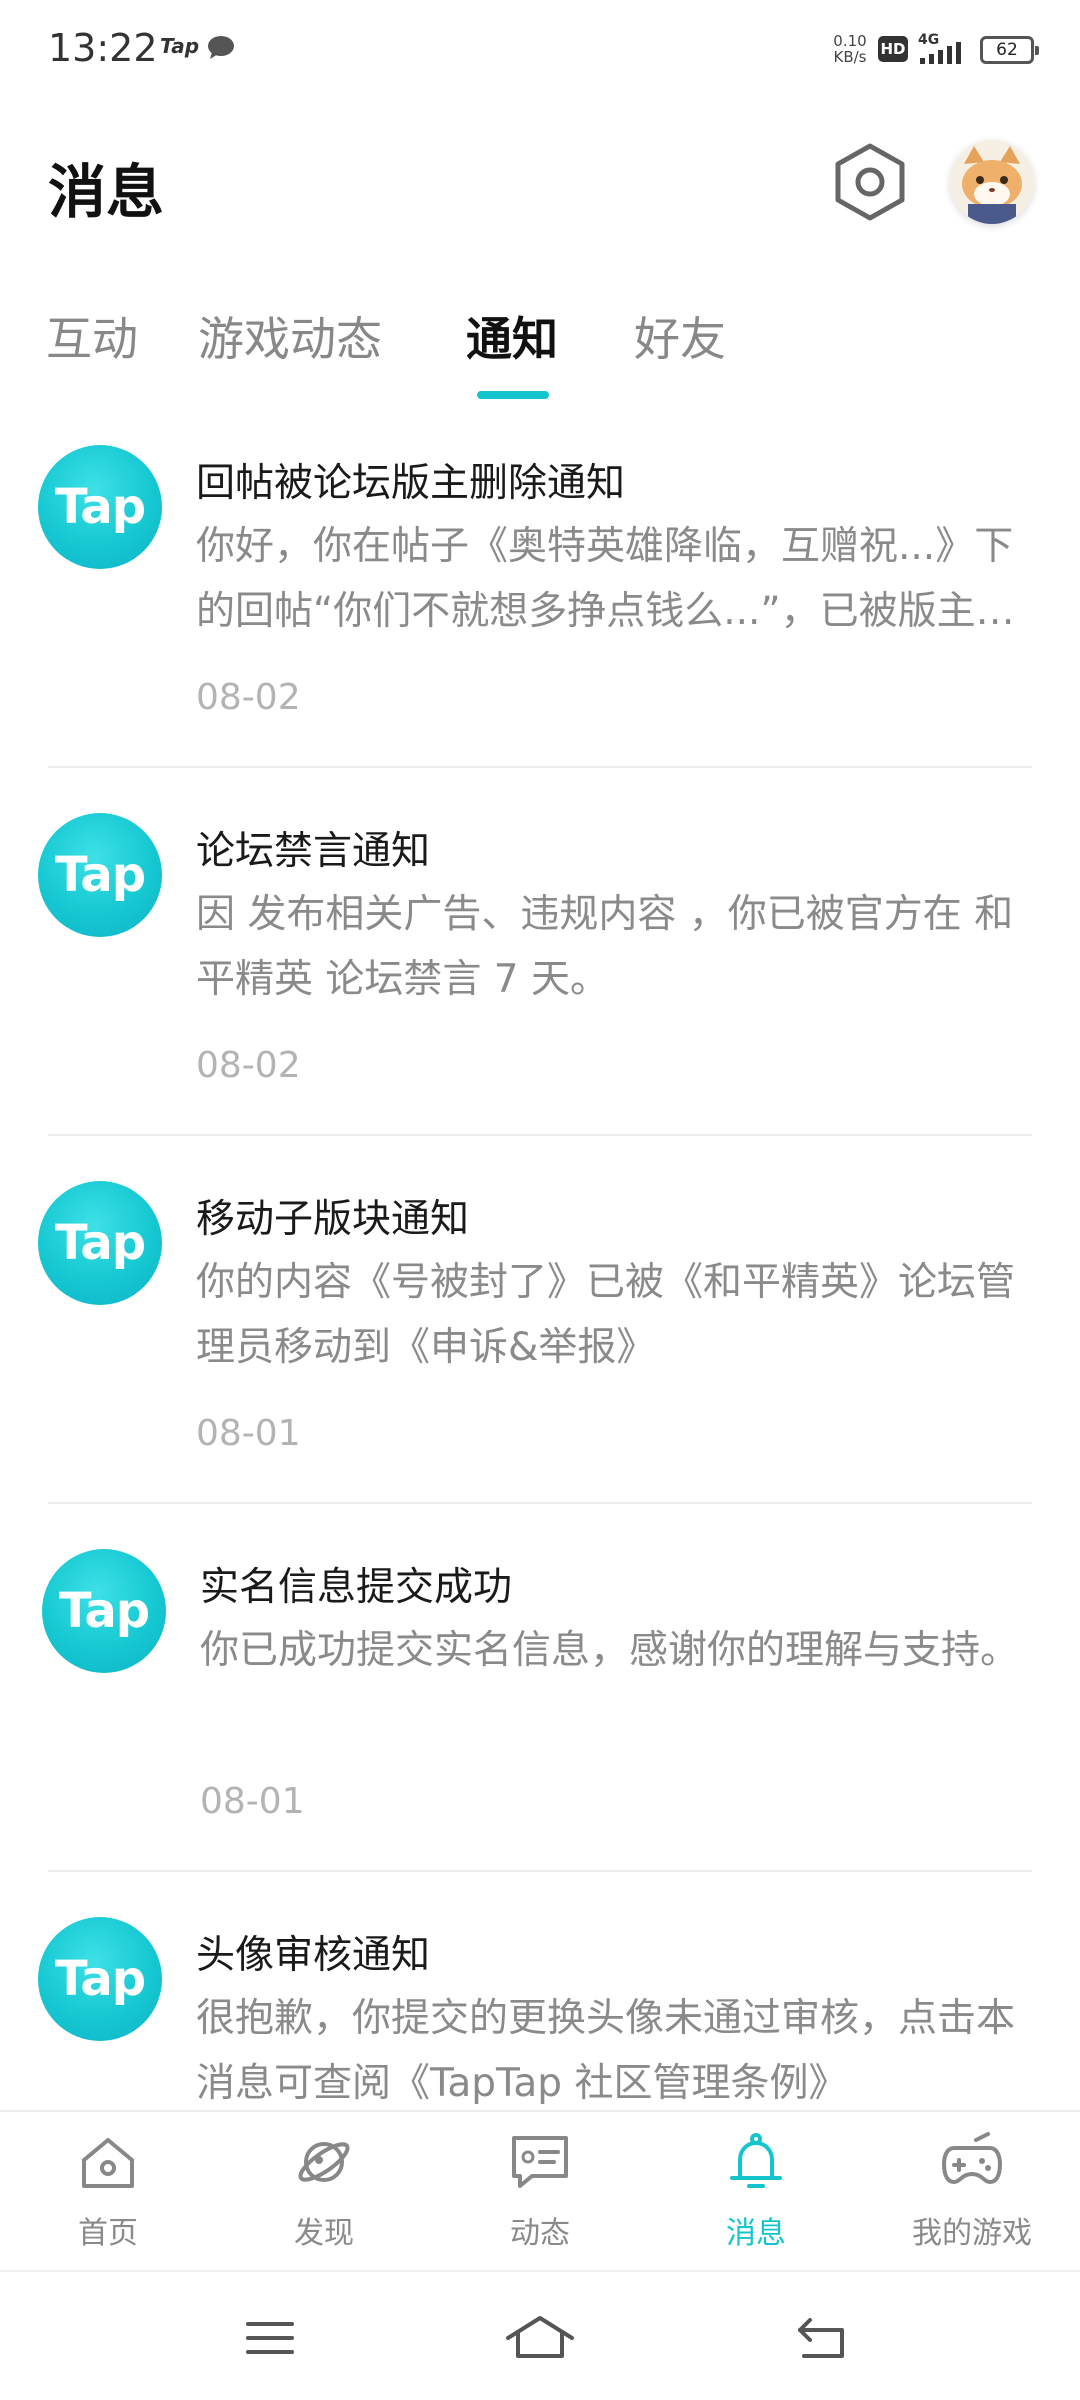 The width and height of the screenshot is (1080, 2400). I want to click on tab-bar: 互动 游戏动态 通知 好友, so click(540, 350).